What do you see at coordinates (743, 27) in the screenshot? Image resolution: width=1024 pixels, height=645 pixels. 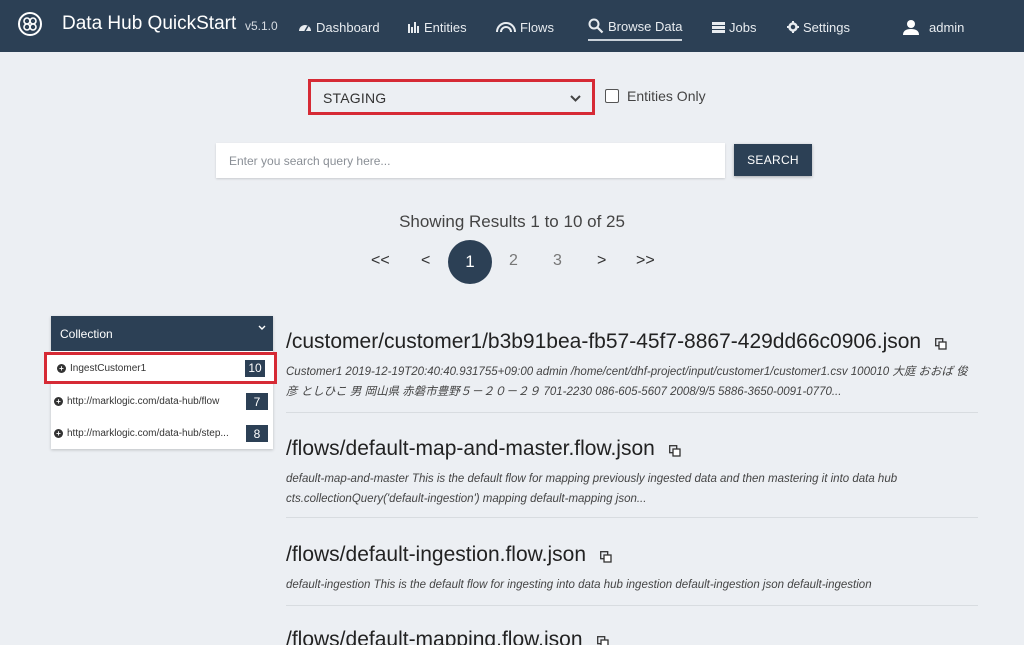 I see `nav-jobs-label: Jobs` at bounding box center [743, 27].